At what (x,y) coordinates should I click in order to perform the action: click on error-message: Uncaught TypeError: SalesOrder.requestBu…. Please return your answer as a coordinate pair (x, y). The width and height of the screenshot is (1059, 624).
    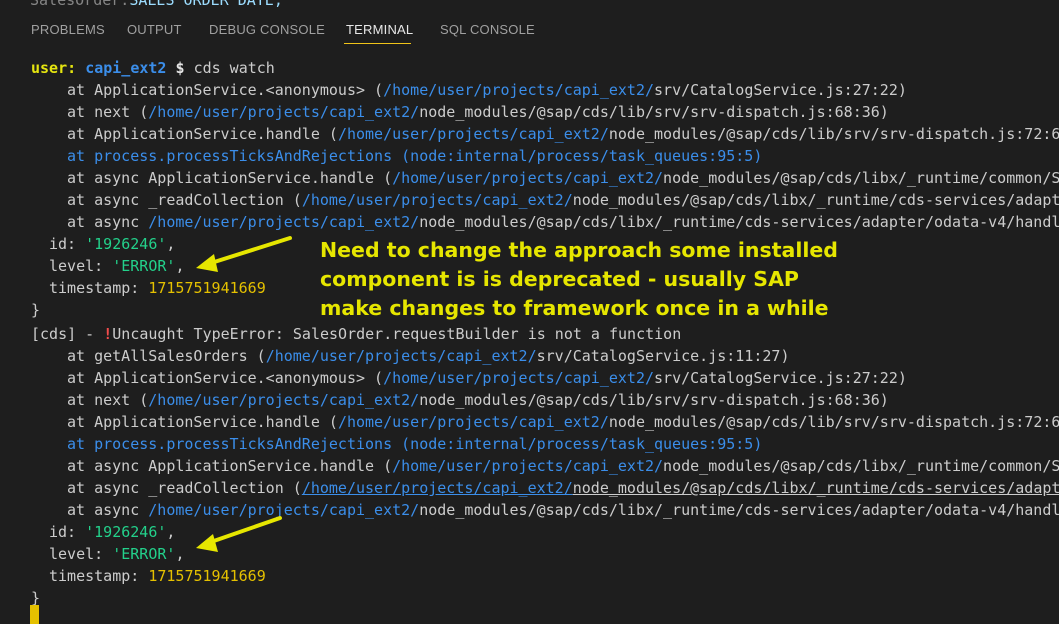
    Looking at the image, I should click on (397, 334).